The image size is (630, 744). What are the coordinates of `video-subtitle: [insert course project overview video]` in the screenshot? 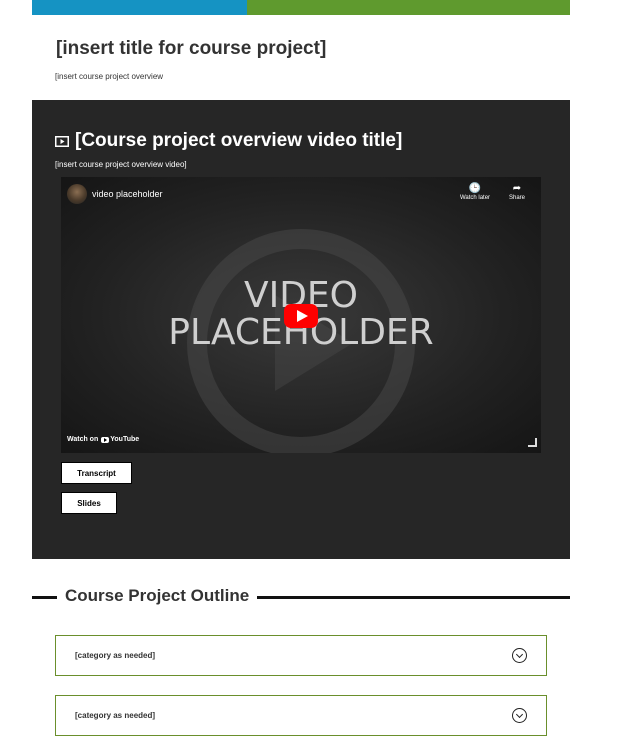 It's located at (121, 164).